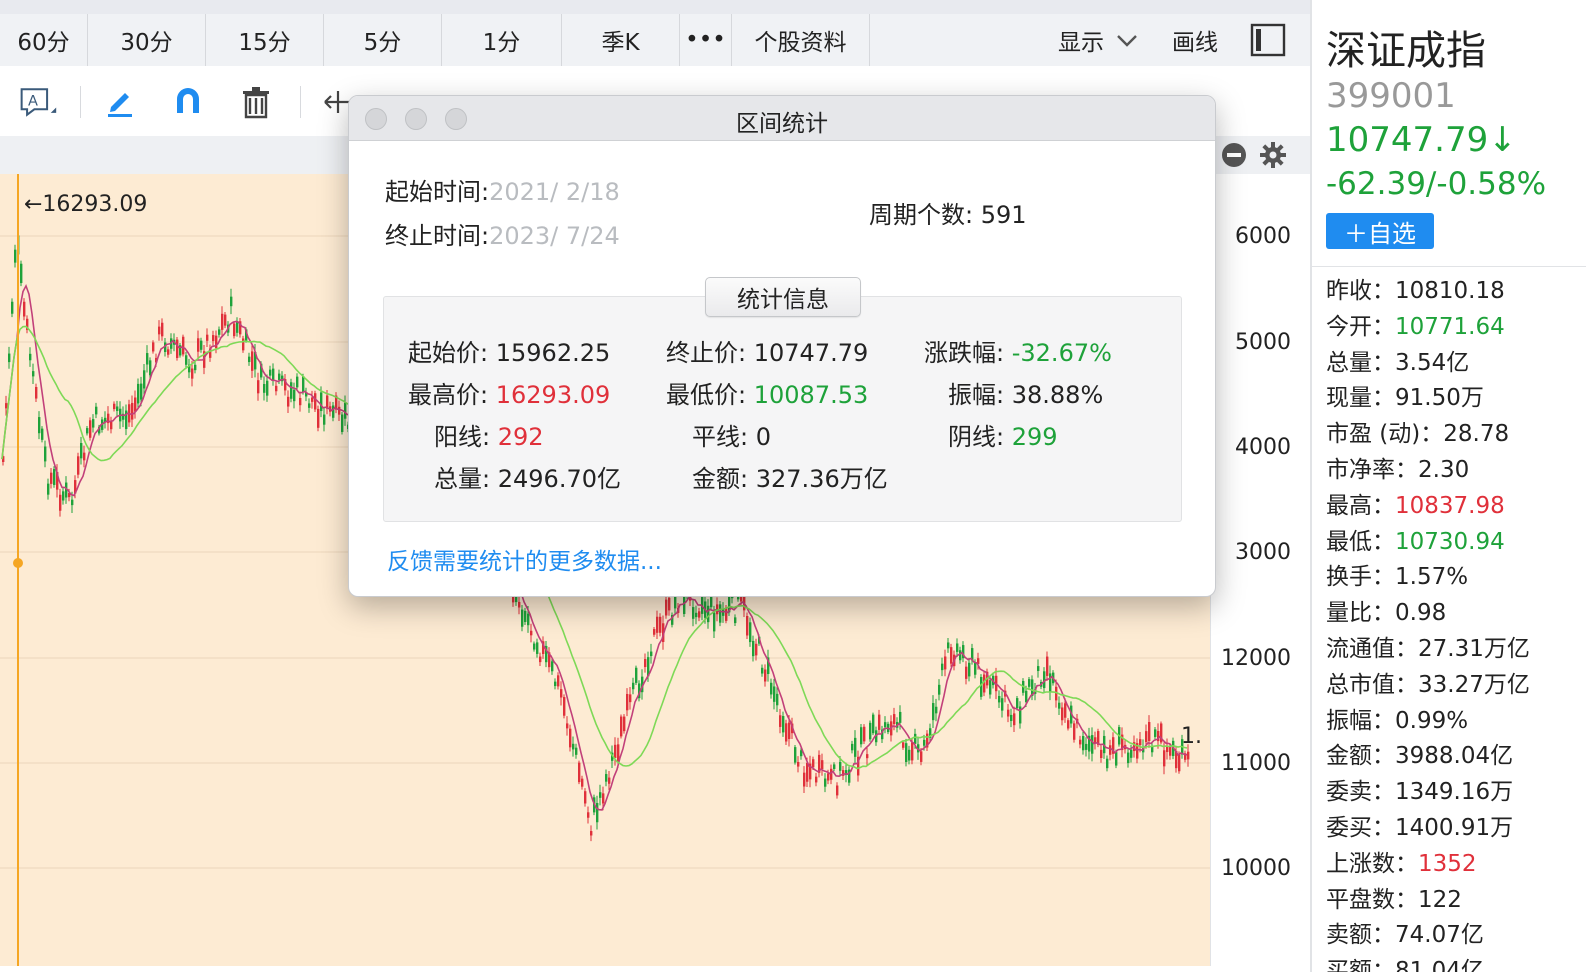 This screenshot has height=972, width=1586. I want to click on period-tab: 30分, so click(147, 40).